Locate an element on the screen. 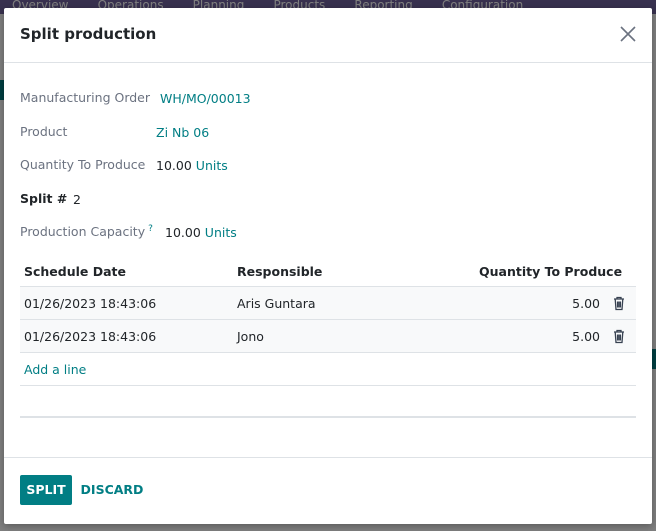 This screenshot has height=531, width=656. quantity-to-produce-value: 10.00 Units is located at coordinates (192, 165).